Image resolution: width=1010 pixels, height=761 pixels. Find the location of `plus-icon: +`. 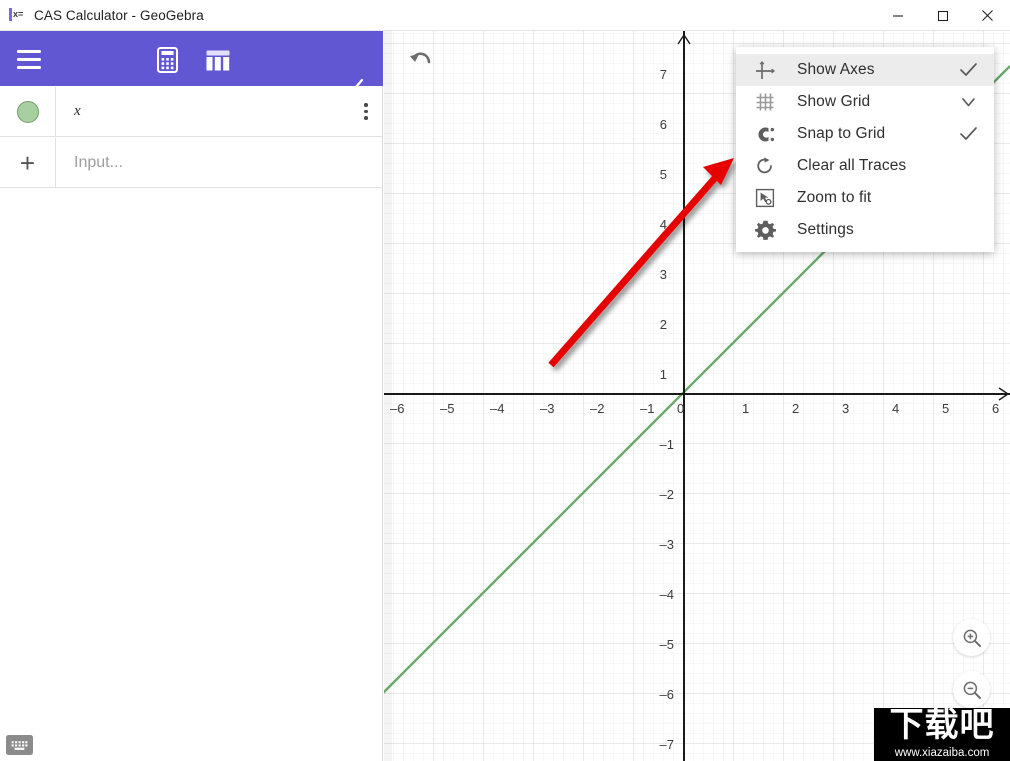

plus-icon: + is located at coordinates (27, 162).